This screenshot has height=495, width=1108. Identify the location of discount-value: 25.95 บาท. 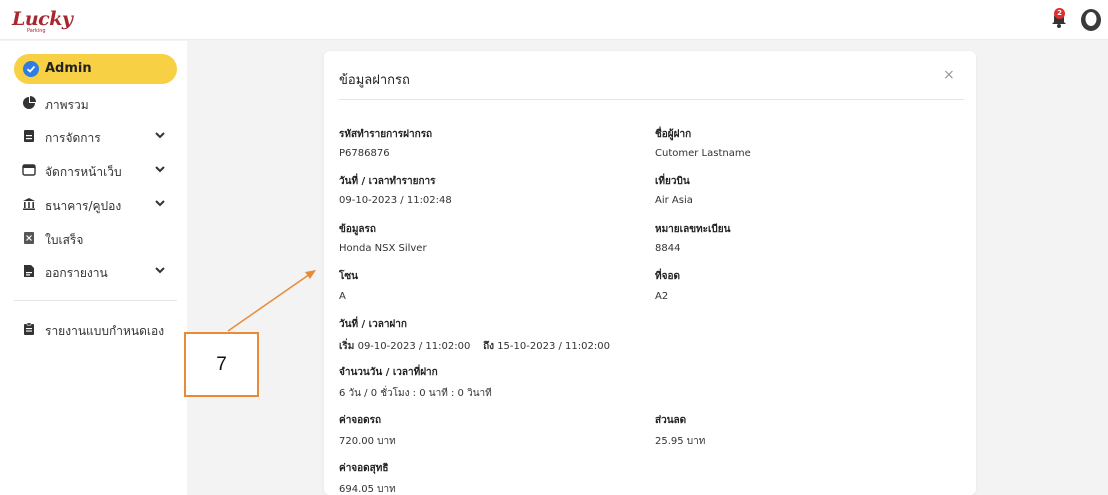
(680, 441).